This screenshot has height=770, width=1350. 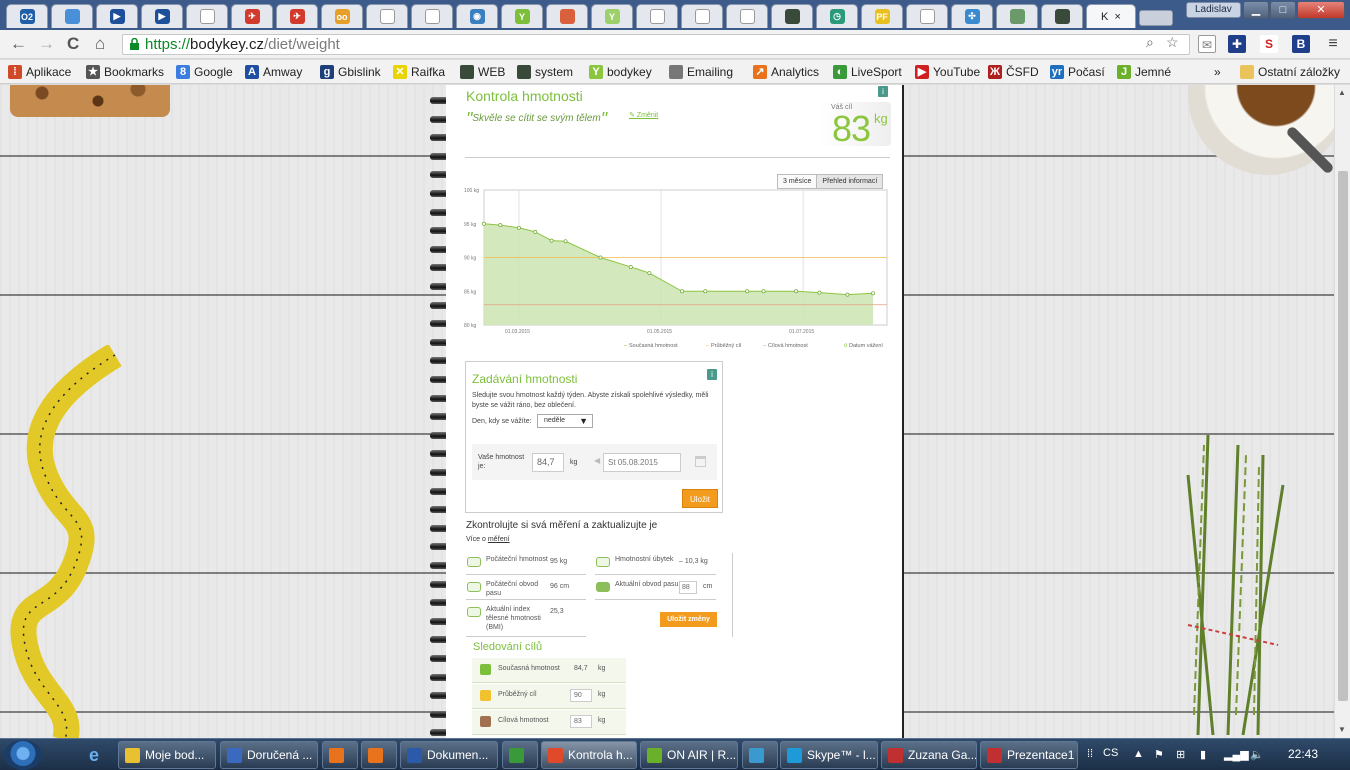 I want to click on save-weight-button: Uložit, so click(x=700, y=498).